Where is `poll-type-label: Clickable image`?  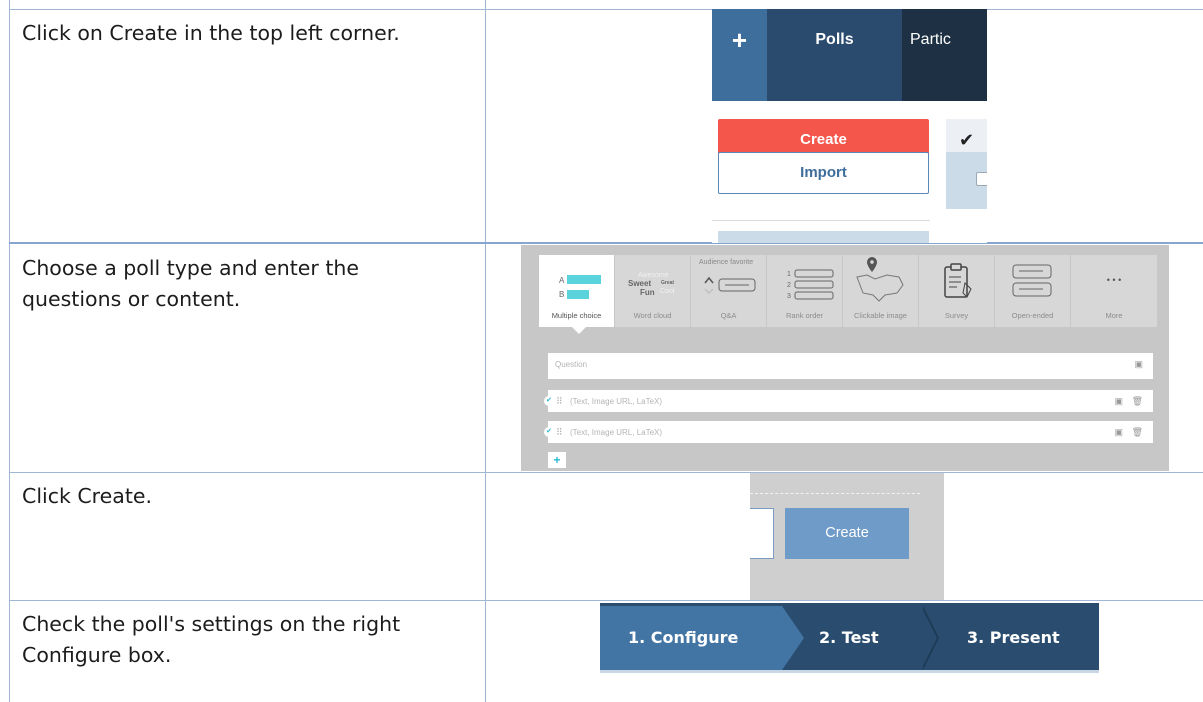
poll-type-label: Clickable image is located at coordinates (880, 315).